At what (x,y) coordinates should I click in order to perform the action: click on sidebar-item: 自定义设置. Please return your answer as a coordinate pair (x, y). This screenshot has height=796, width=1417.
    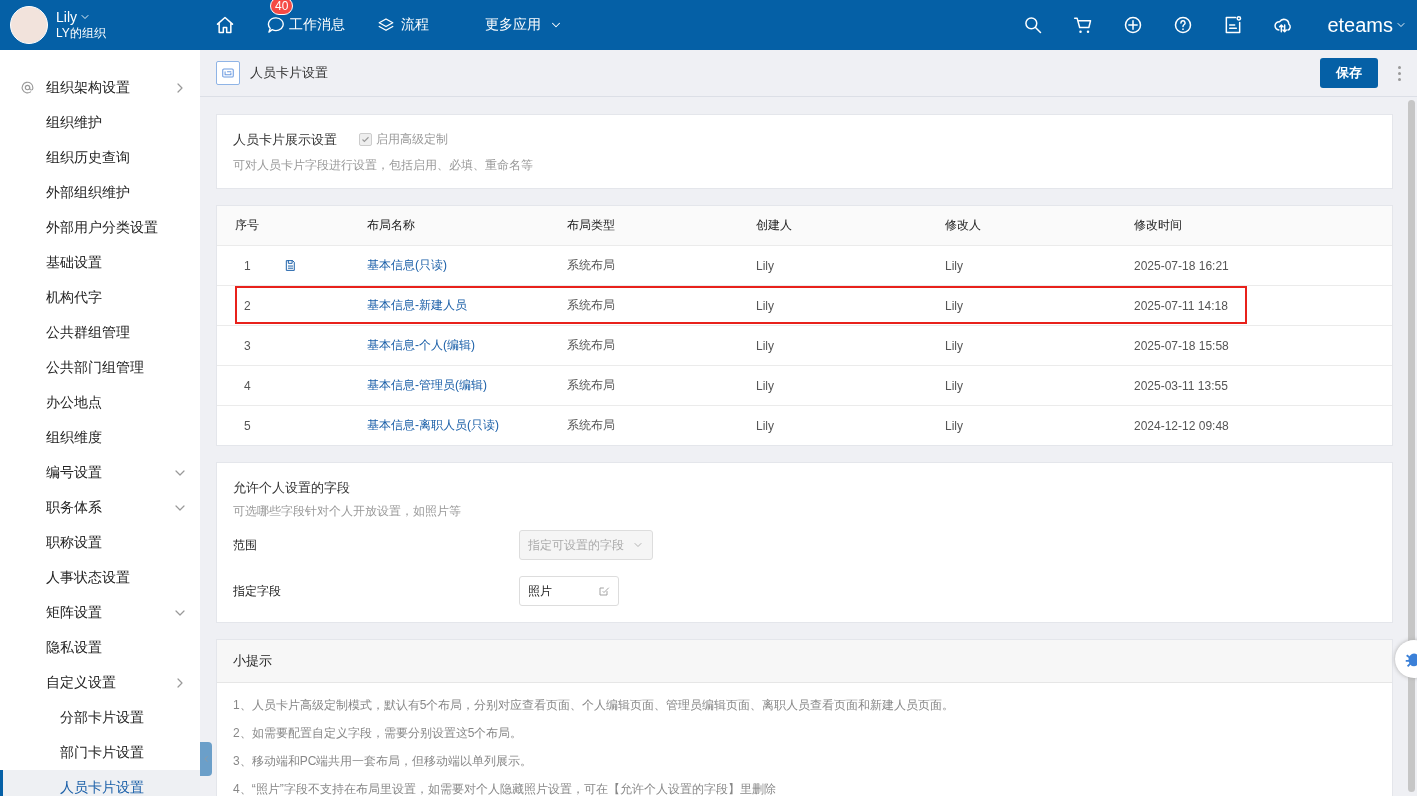
    Looking at the image, I should click on (100, 682).